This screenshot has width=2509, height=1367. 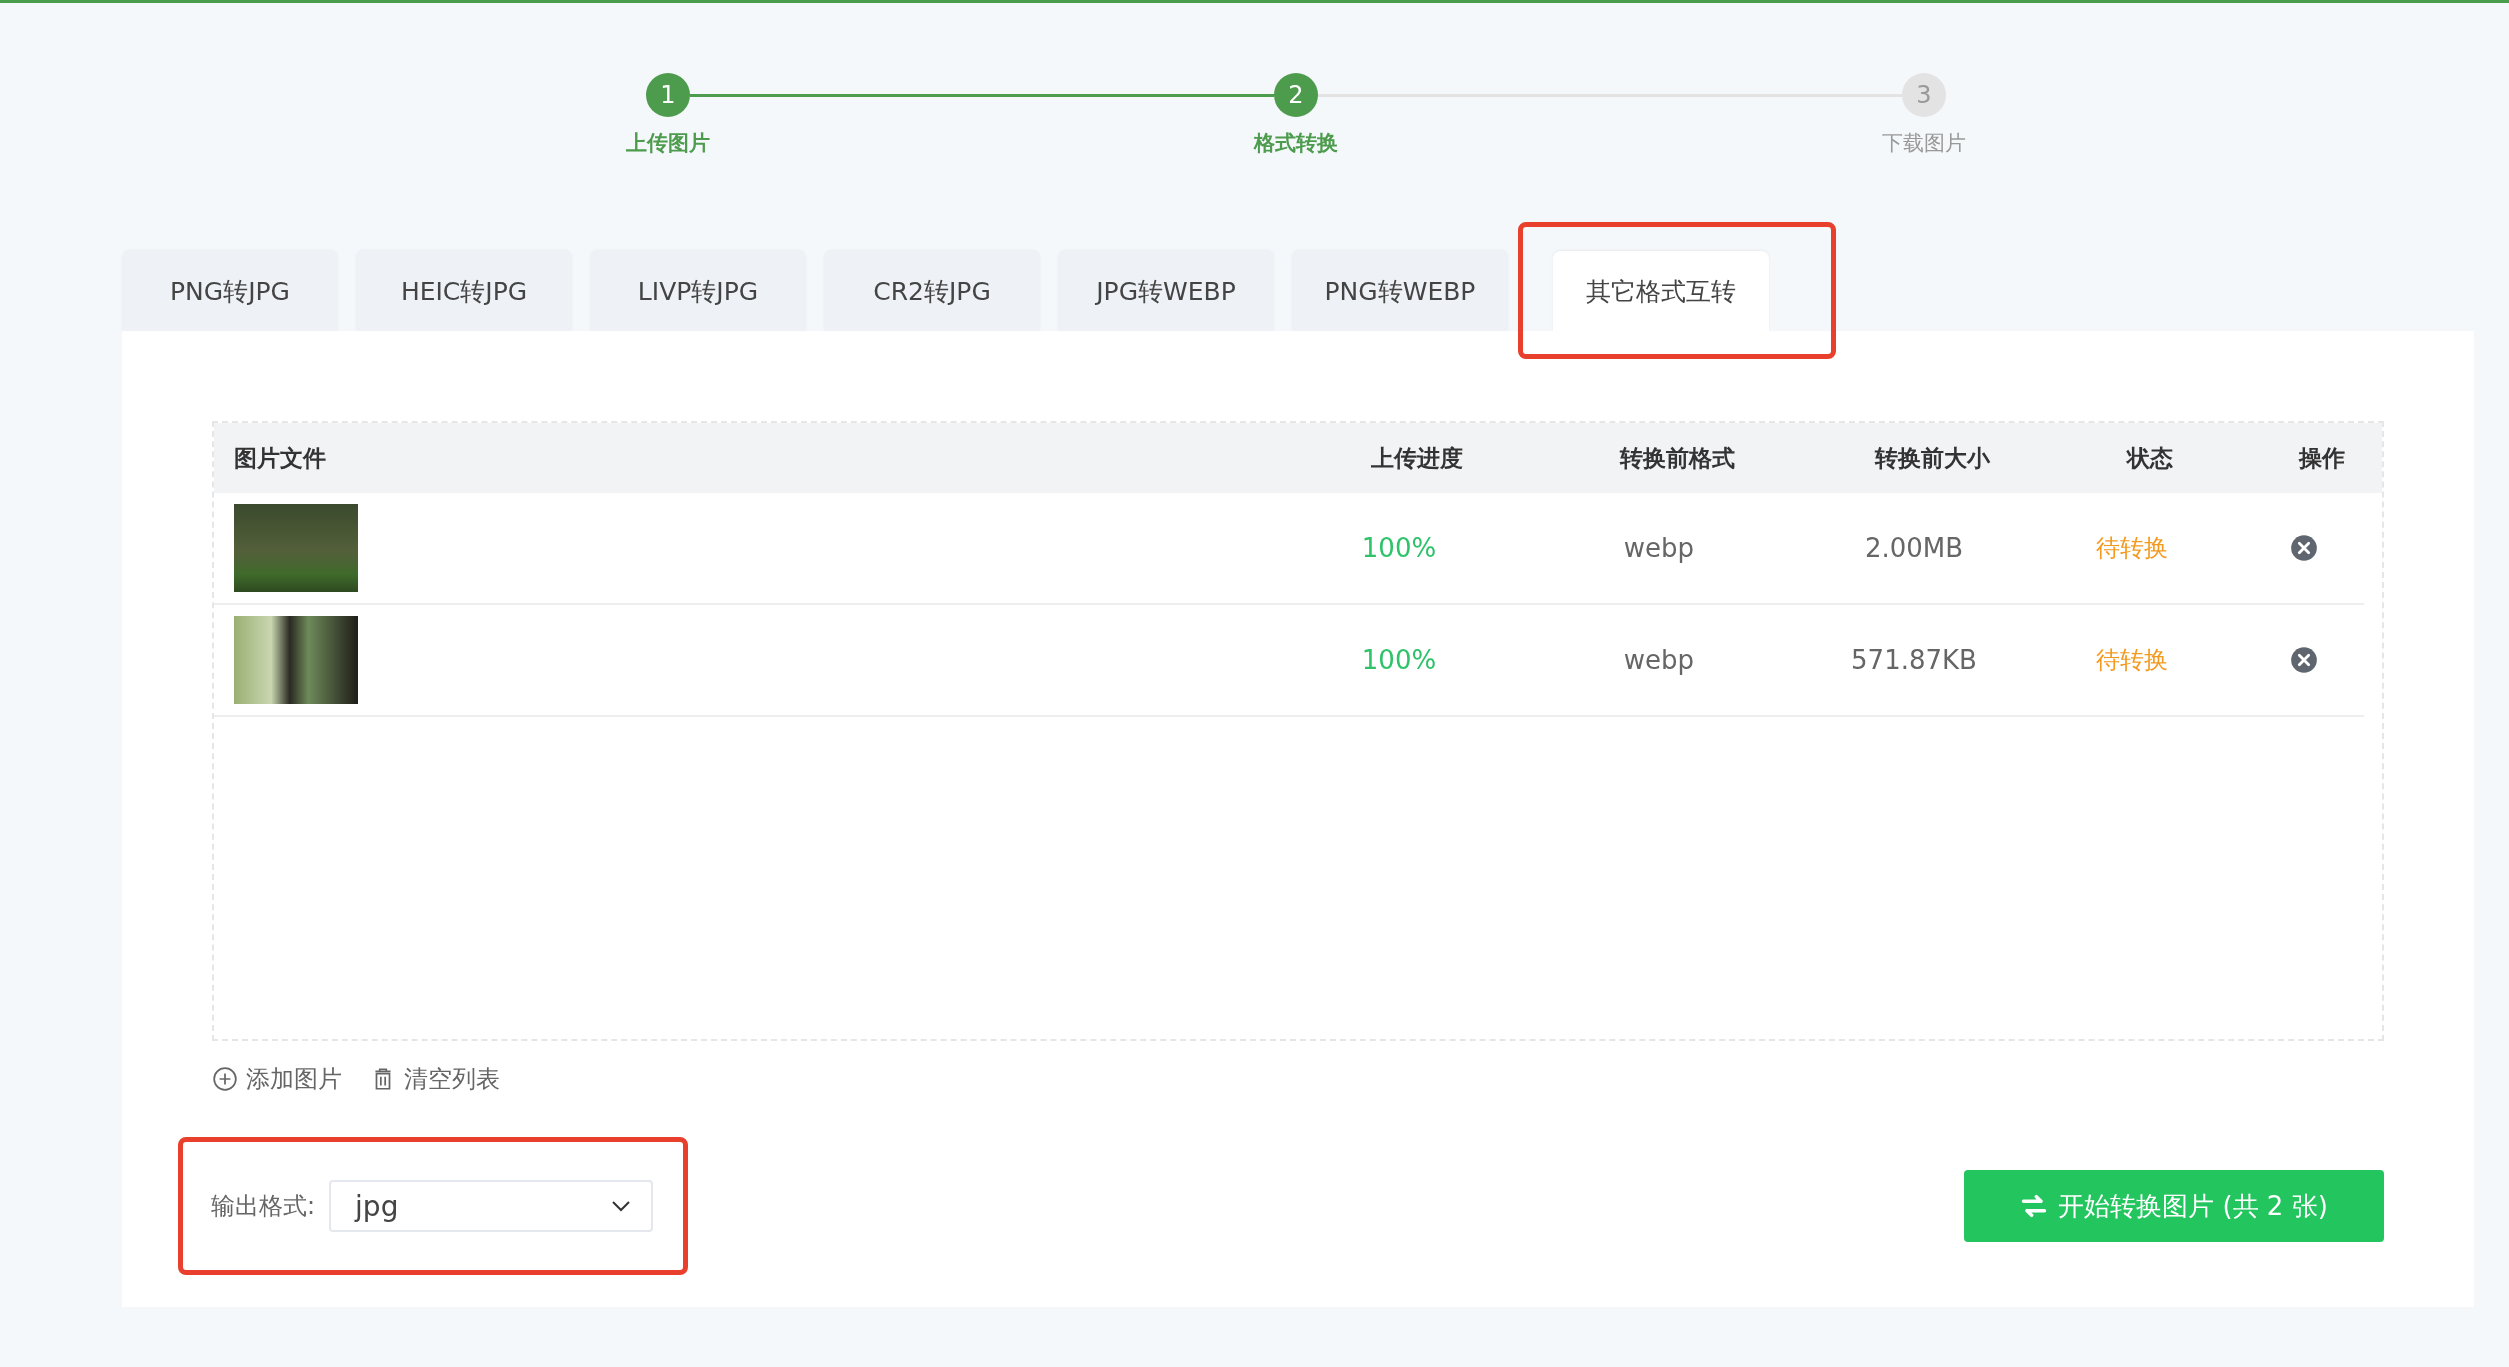 What do you see at coordinates (1924, 143) in the screenshot?
I see `step-label: 下载图片` at bounding box center [1924, 143].